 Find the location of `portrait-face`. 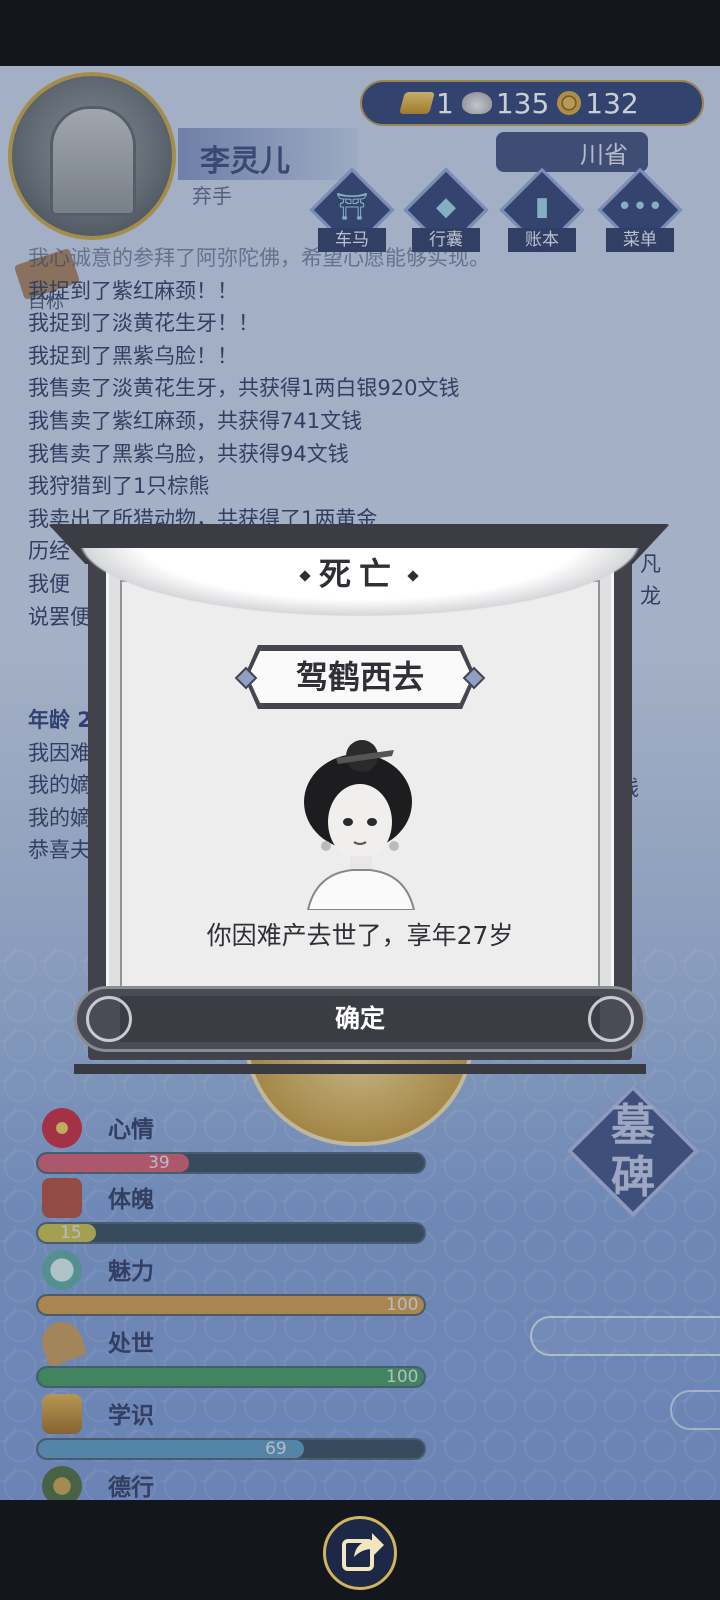

portrait-face is located at coordinates (360, 822).